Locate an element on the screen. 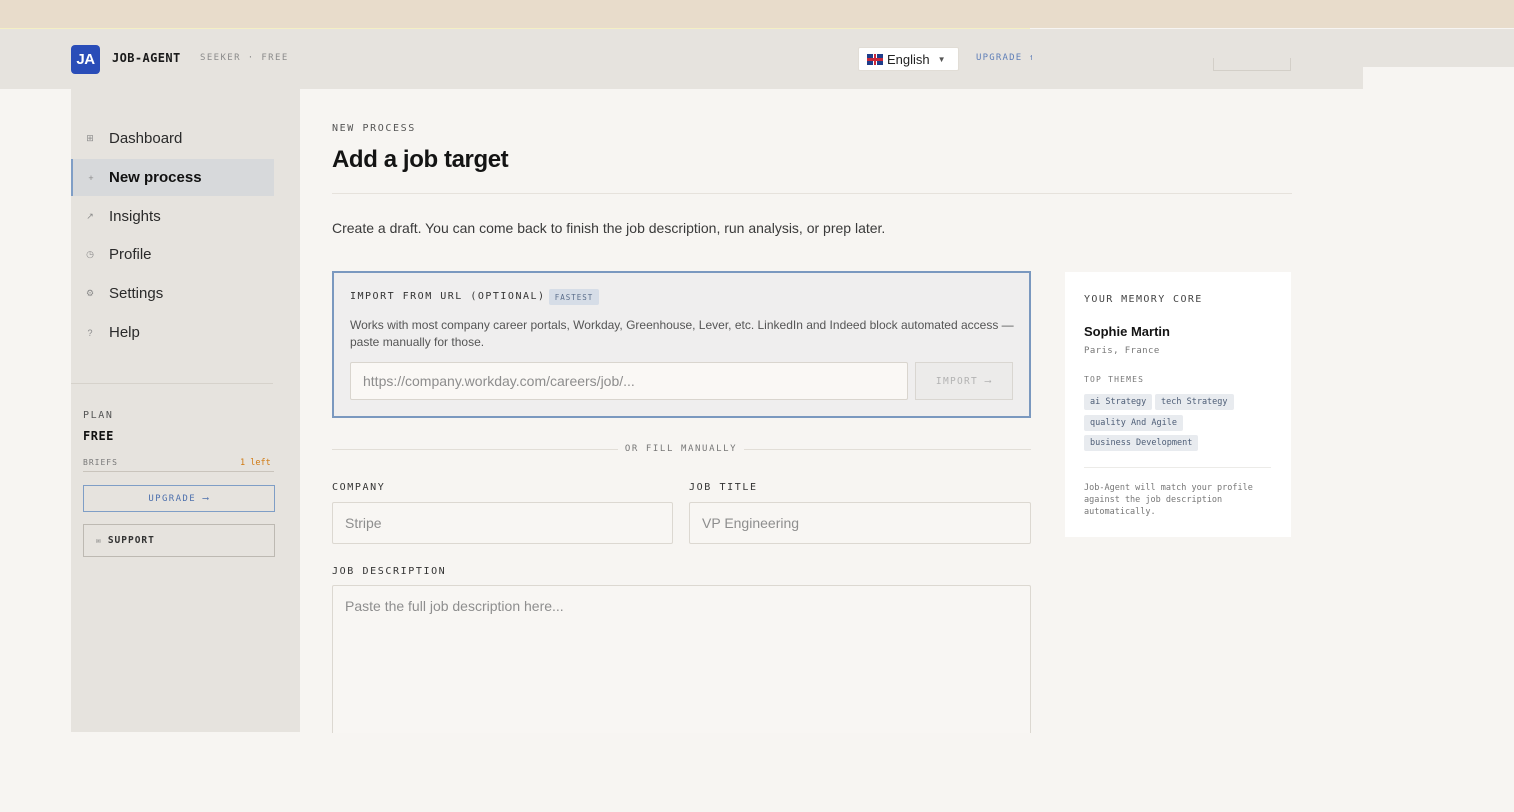  sidebar-item-label: Help is located at coordinates (124, 332).